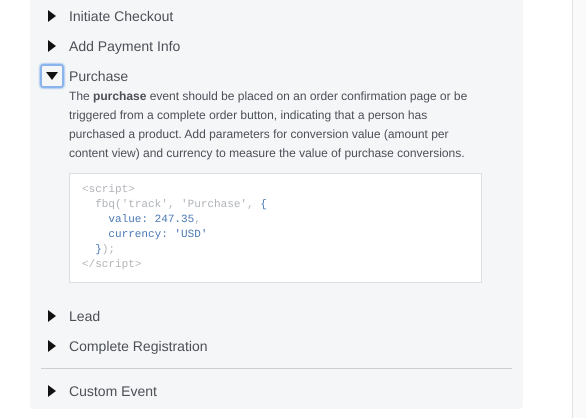  I want to click on event-title: Initiate Checkout, so click(121, 16).